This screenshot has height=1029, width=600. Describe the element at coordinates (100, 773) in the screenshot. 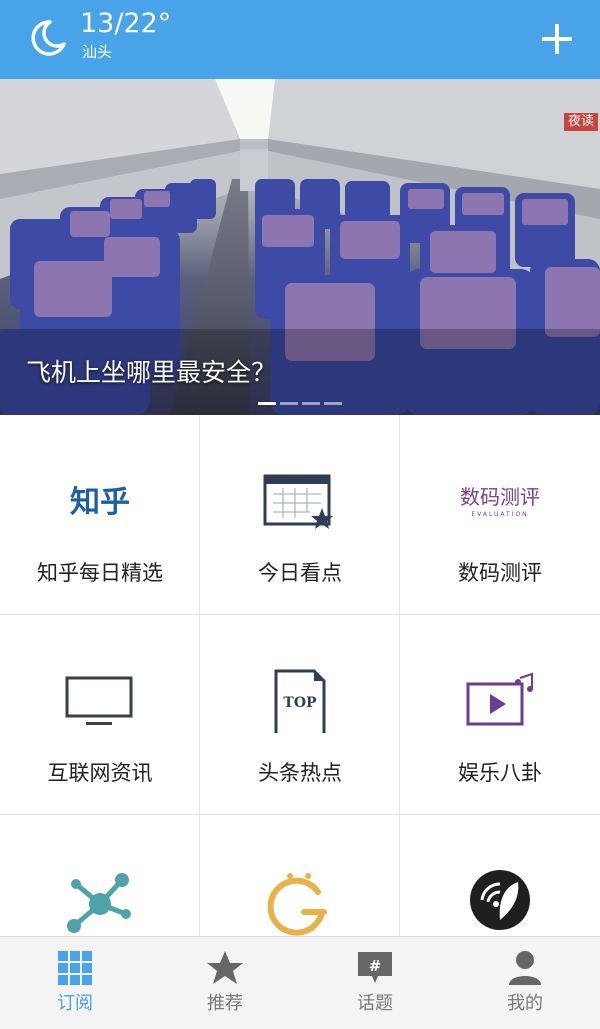

I see `grid-item-label: 互联网资讯` at that location.